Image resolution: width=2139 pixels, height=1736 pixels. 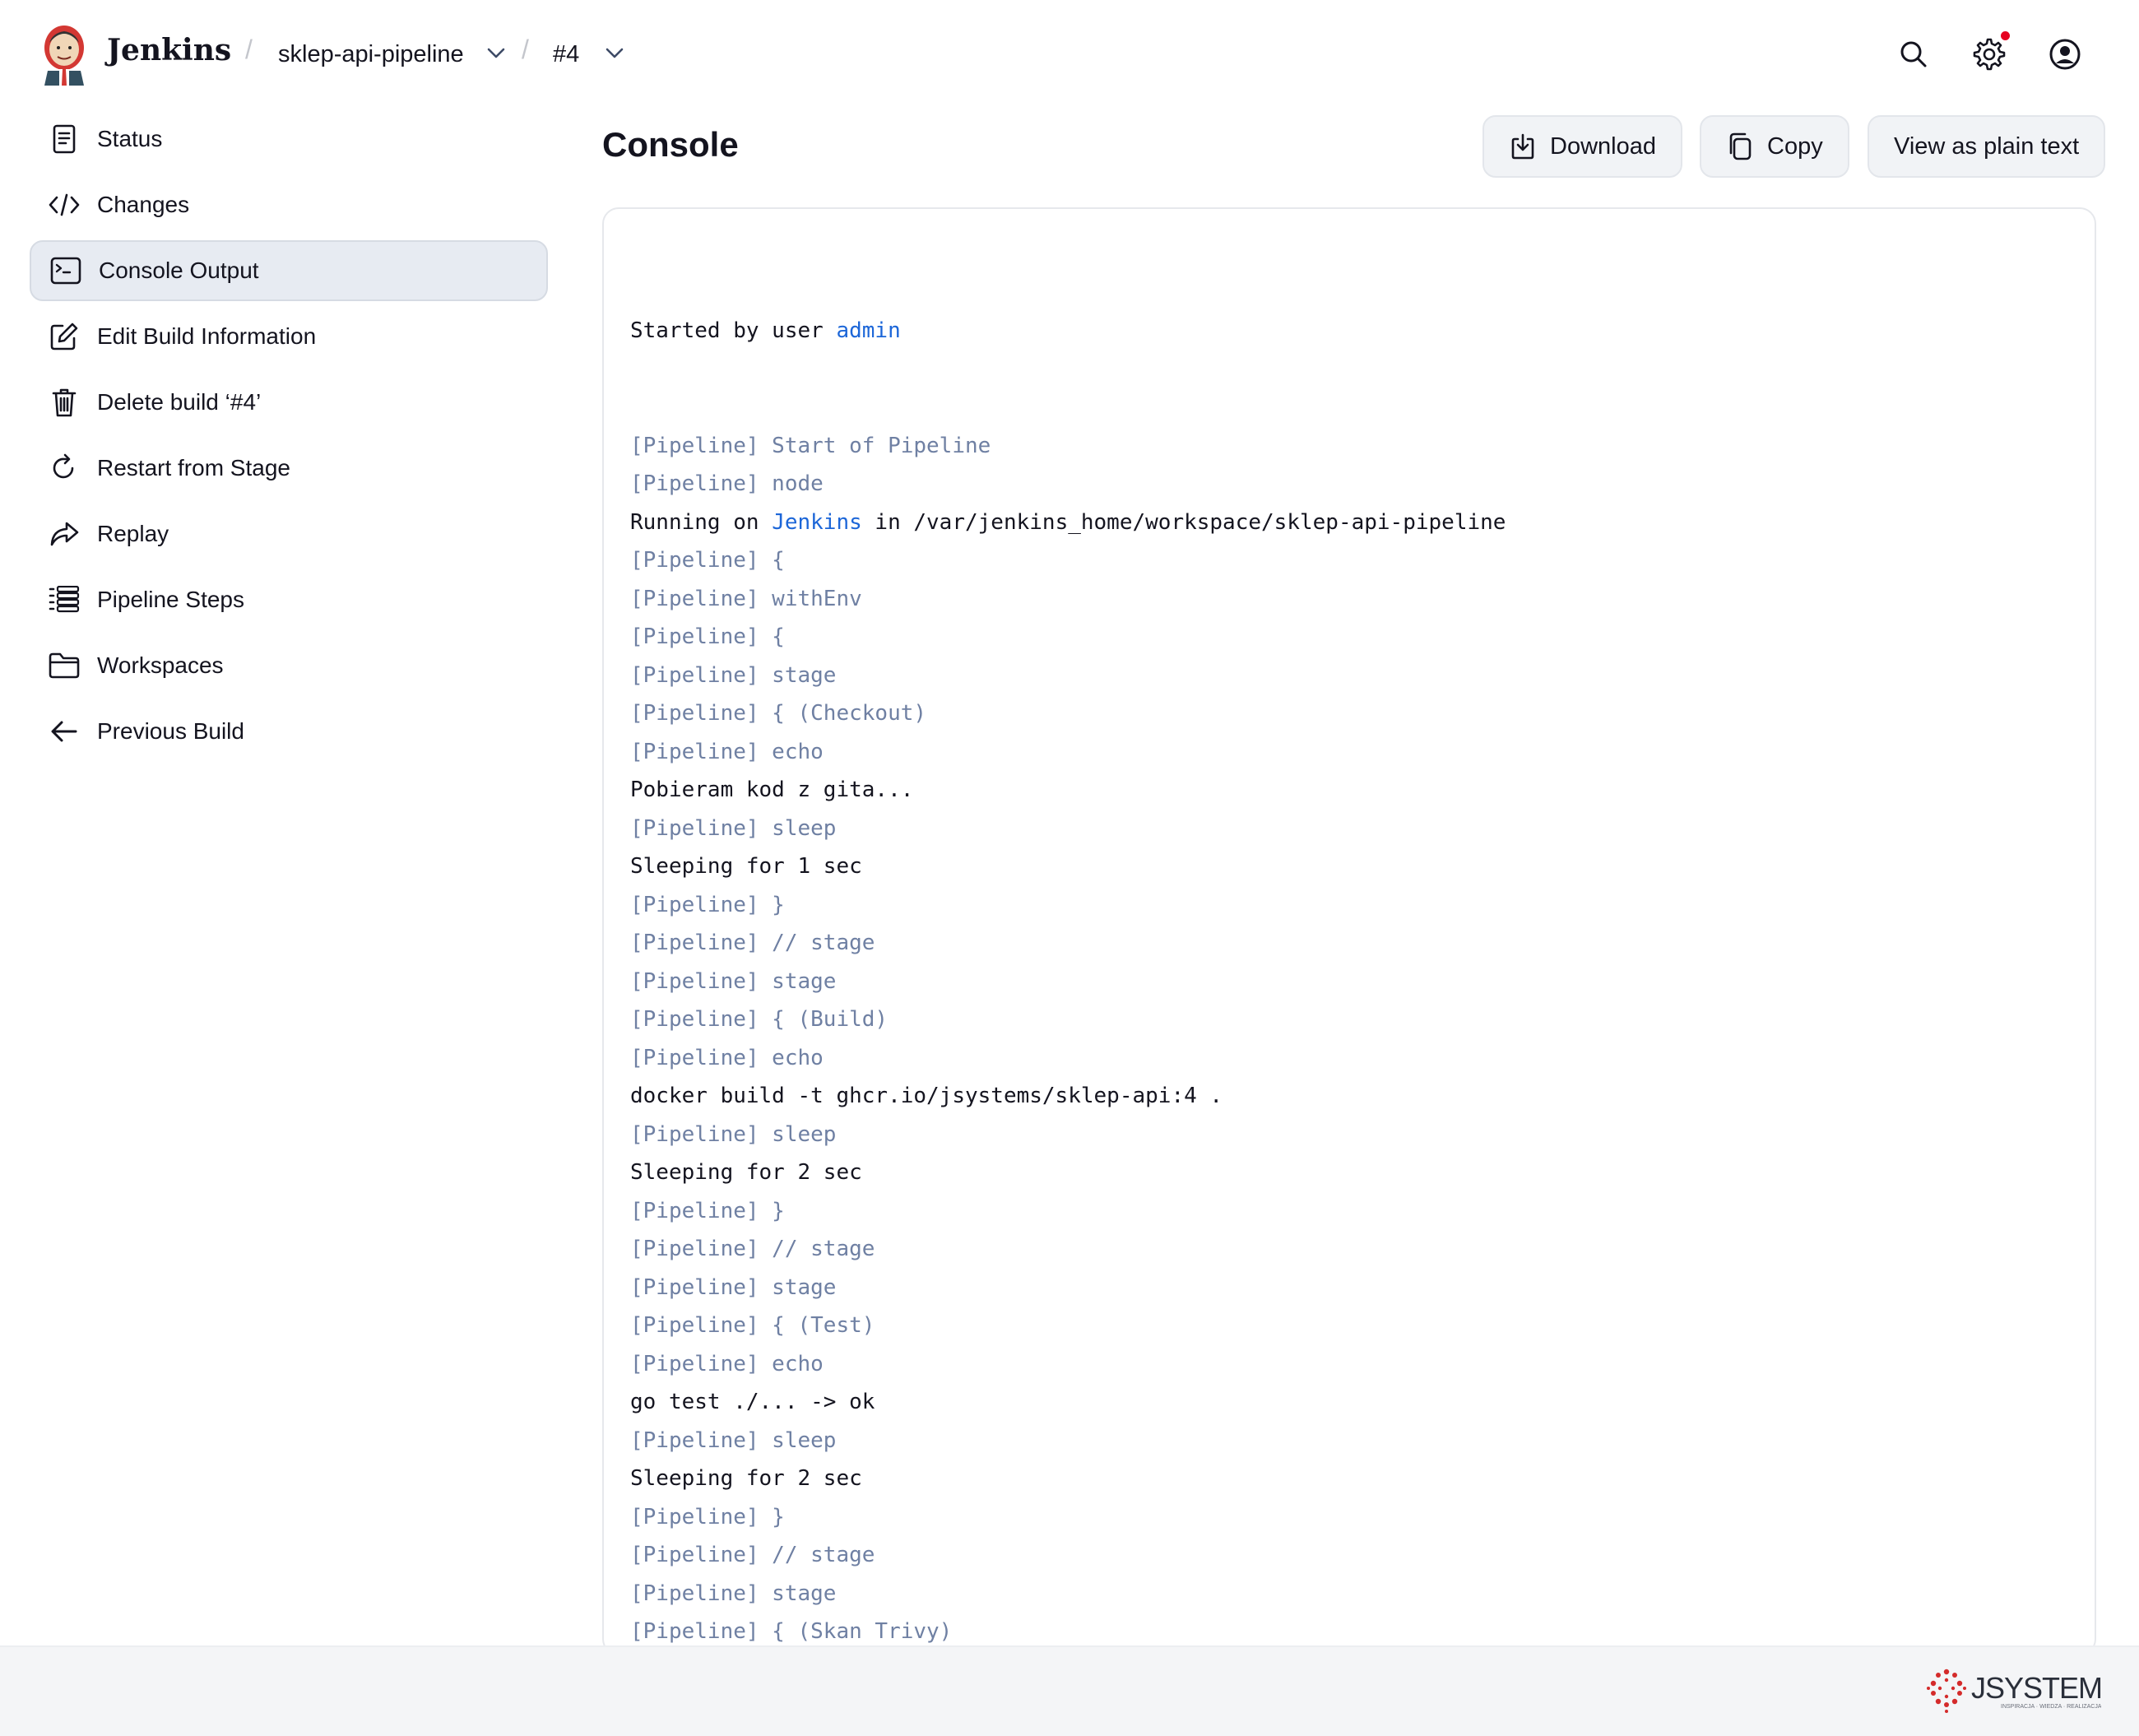 I want to click on user-link: admin, so click(x=868, y=330).